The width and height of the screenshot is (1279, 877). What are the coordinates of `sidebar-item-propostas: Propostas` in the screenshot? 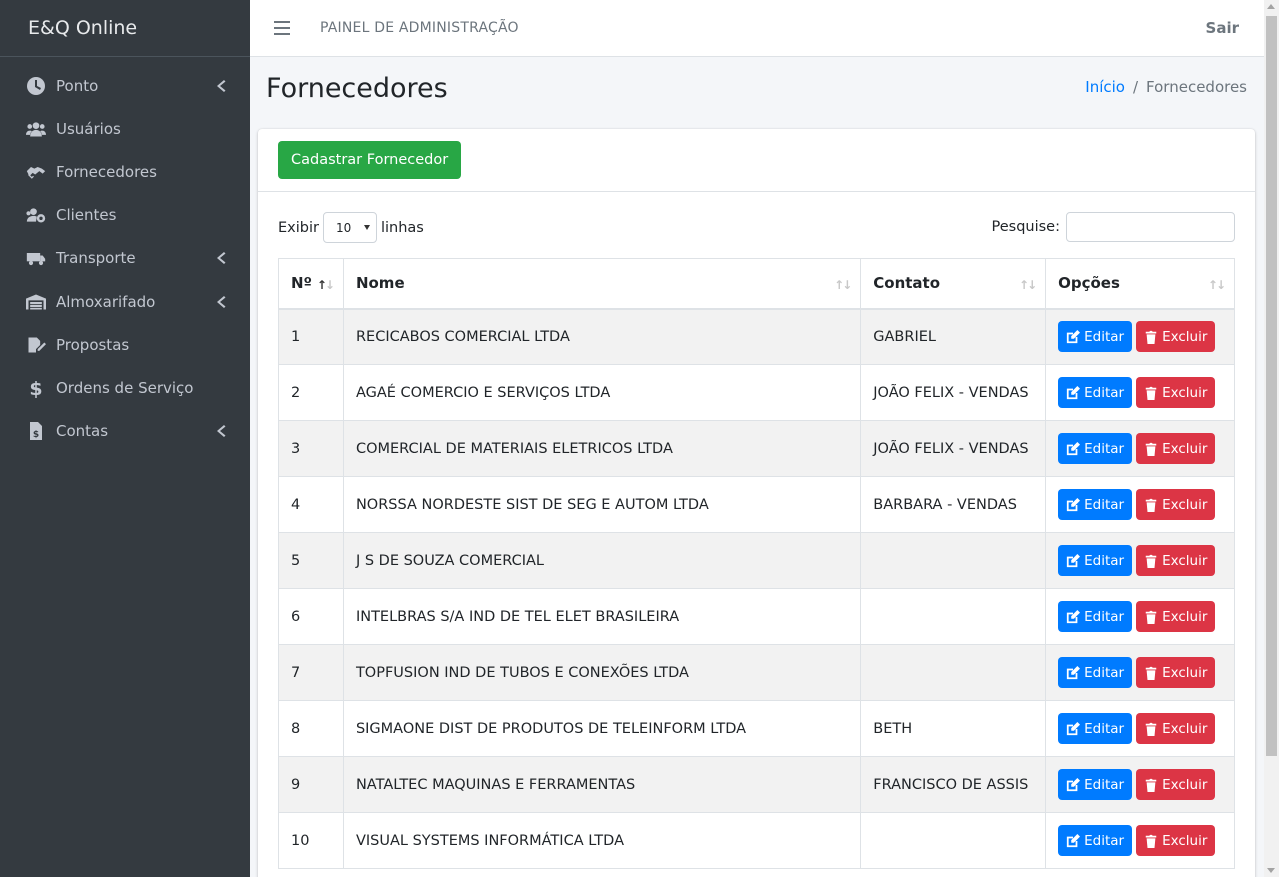 It's located at (125, 344).